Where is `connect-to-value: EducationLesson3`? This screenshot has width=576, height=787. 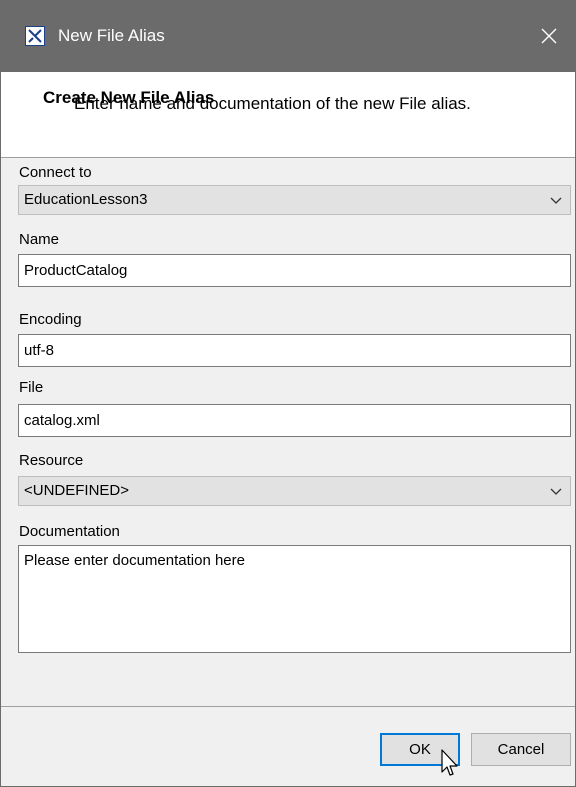
connect-to-value: EducationLesson3 is located at coordinates (86, 199).